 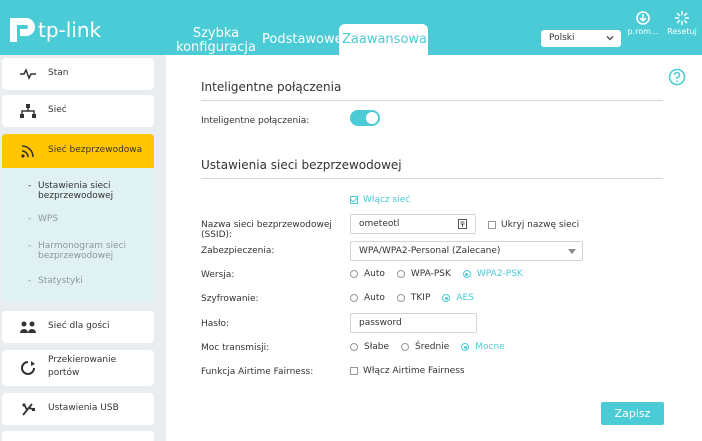 I want to click on sidebar-item-label: Przekierowanie portów, so click(x=82, y=366).